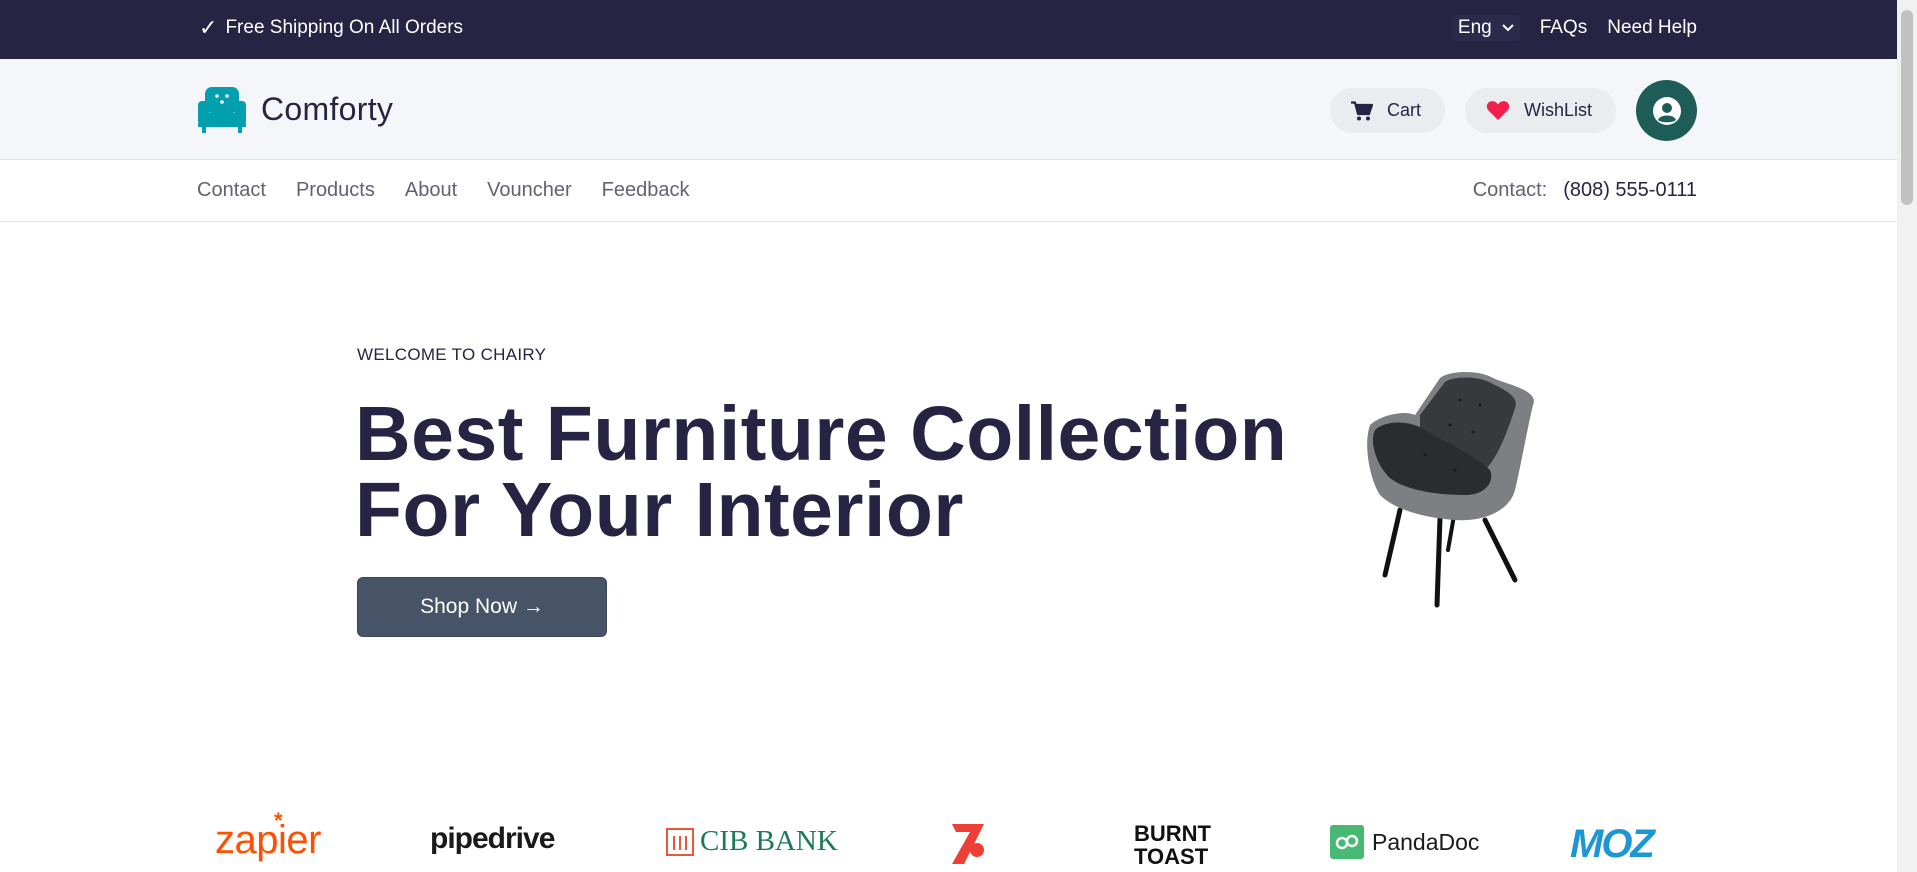 The image size is (1917, 872). Describe the element at coordinates (529, 190) in the screenshot. I see `nav-link-vouncher: Vouncher` at that location.